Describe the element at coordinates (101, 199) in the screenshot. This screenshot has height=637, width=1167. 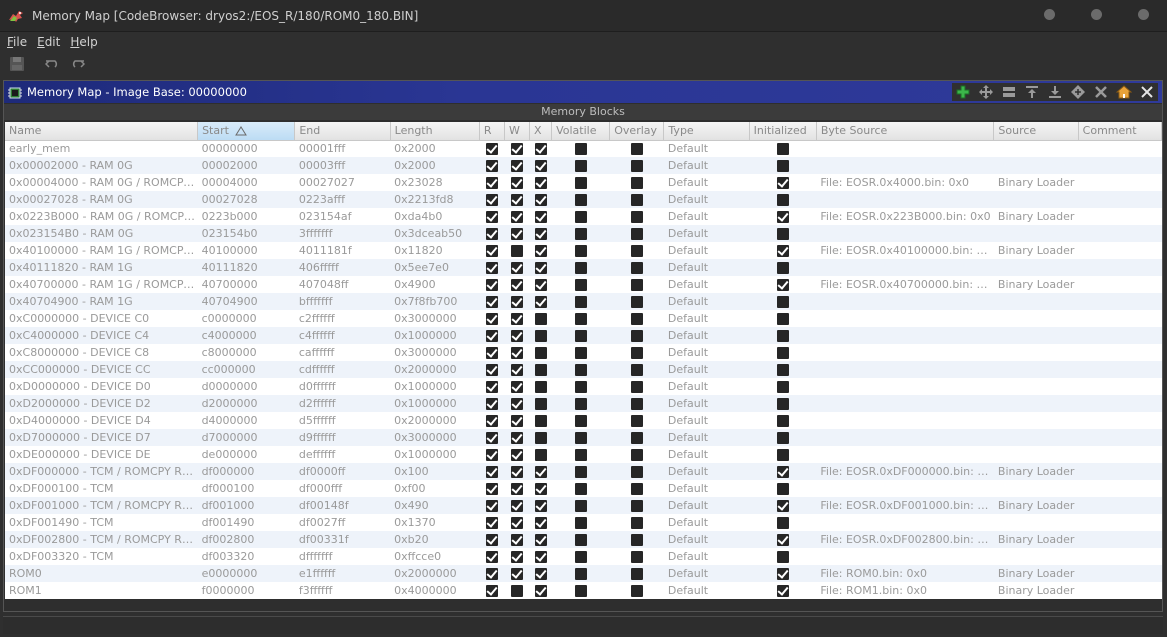
I see `name-cell: 0x00027028 - RAM 0G` at that location.